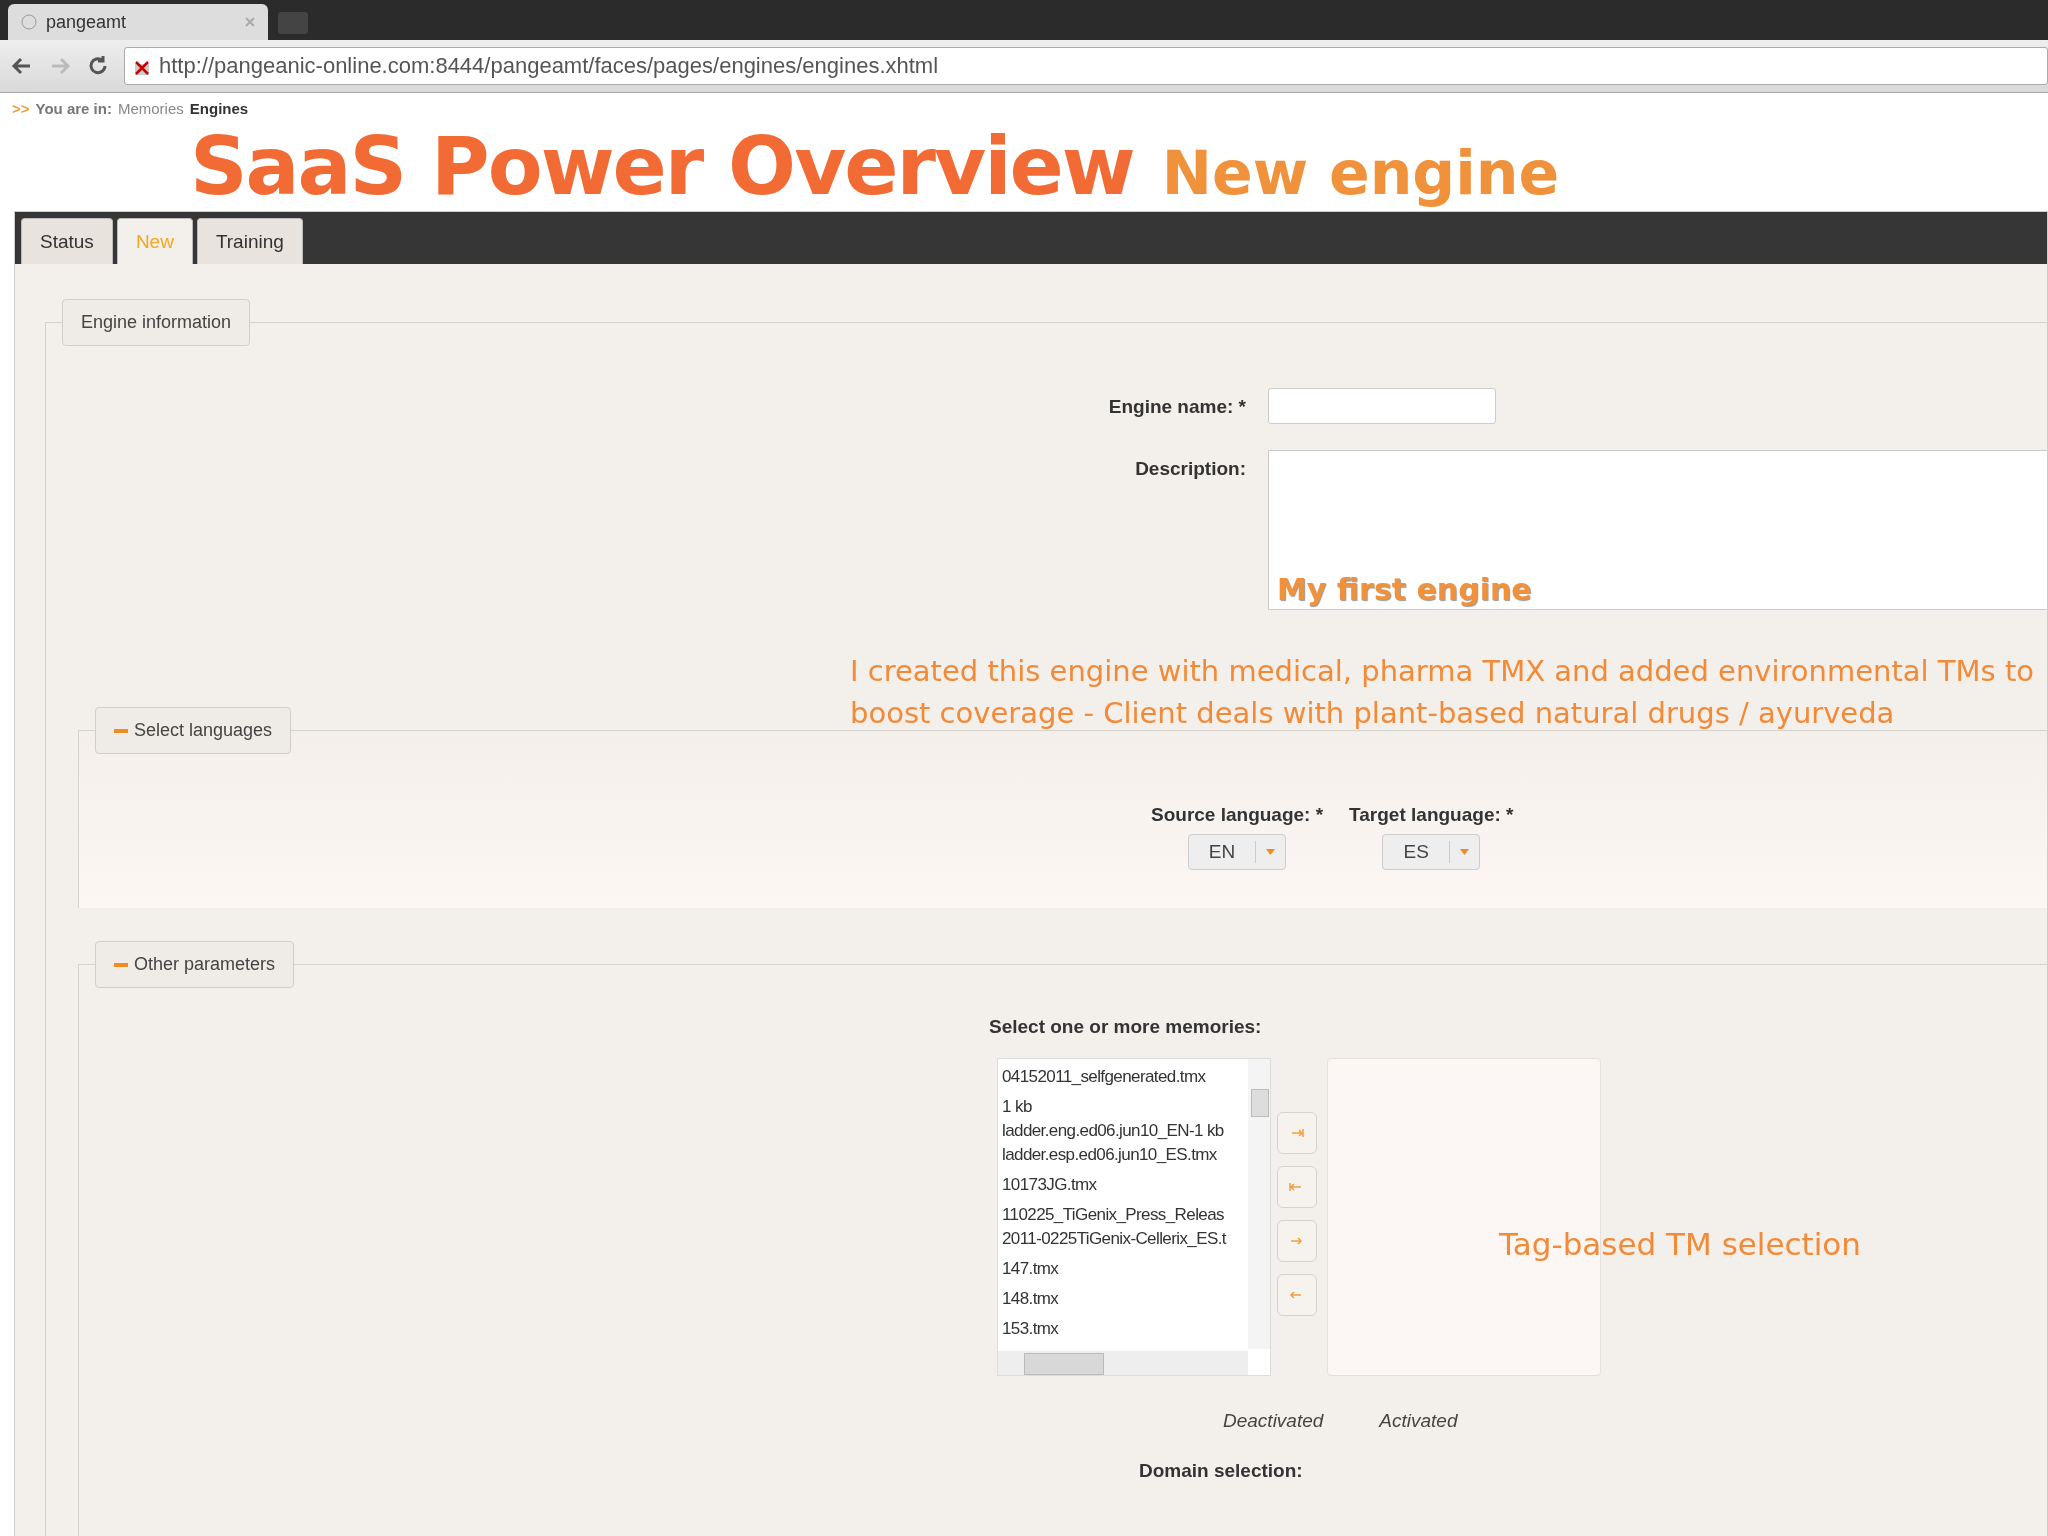  I want to click on target-language-dropdown: ES, so click(1431, 852).